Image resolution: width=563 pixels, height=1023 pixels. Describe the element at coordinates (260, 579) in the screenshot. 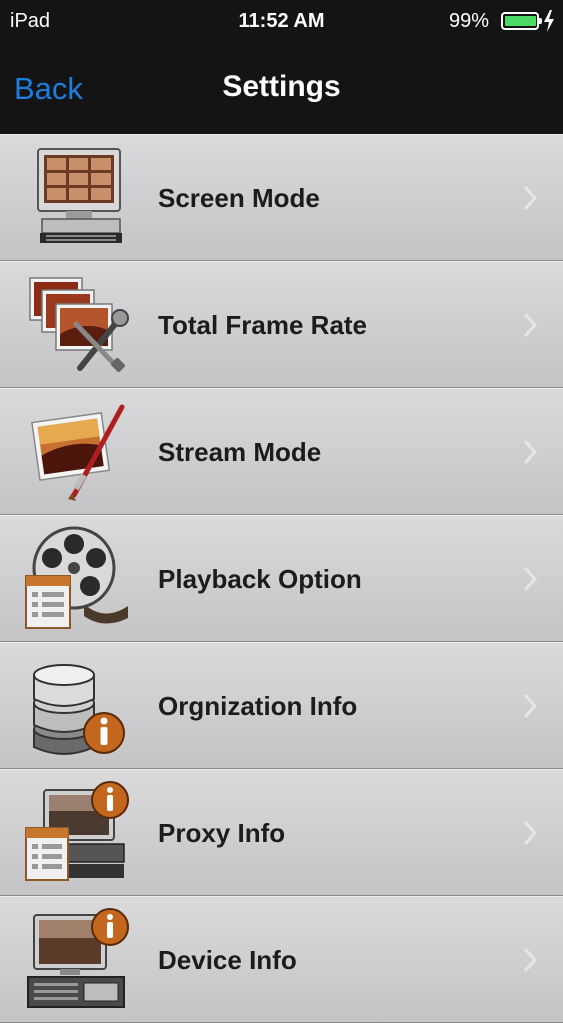

I see `settings-item-label: Playback Option` at that location.